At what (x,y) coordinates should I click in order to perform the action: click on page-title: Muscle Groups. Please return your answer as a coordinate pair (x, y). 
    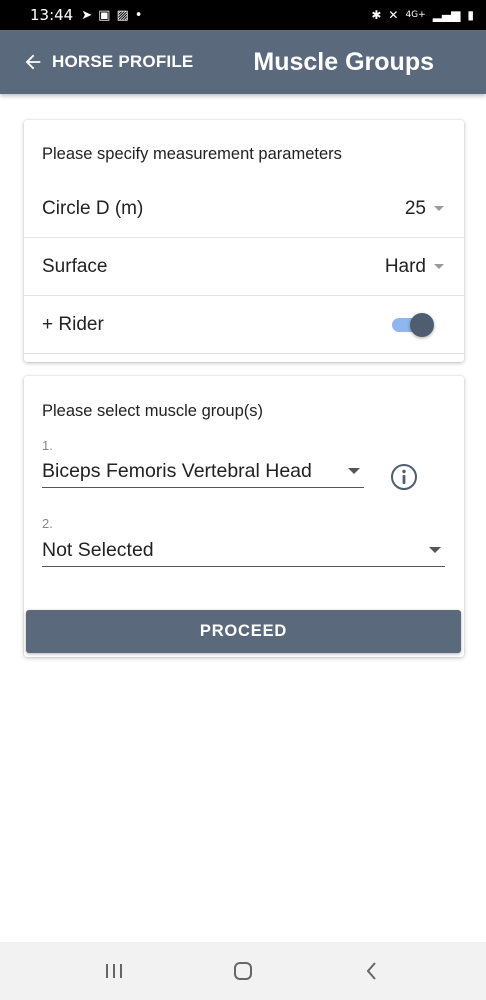
    Looking at the image, I should click on (343, 61).